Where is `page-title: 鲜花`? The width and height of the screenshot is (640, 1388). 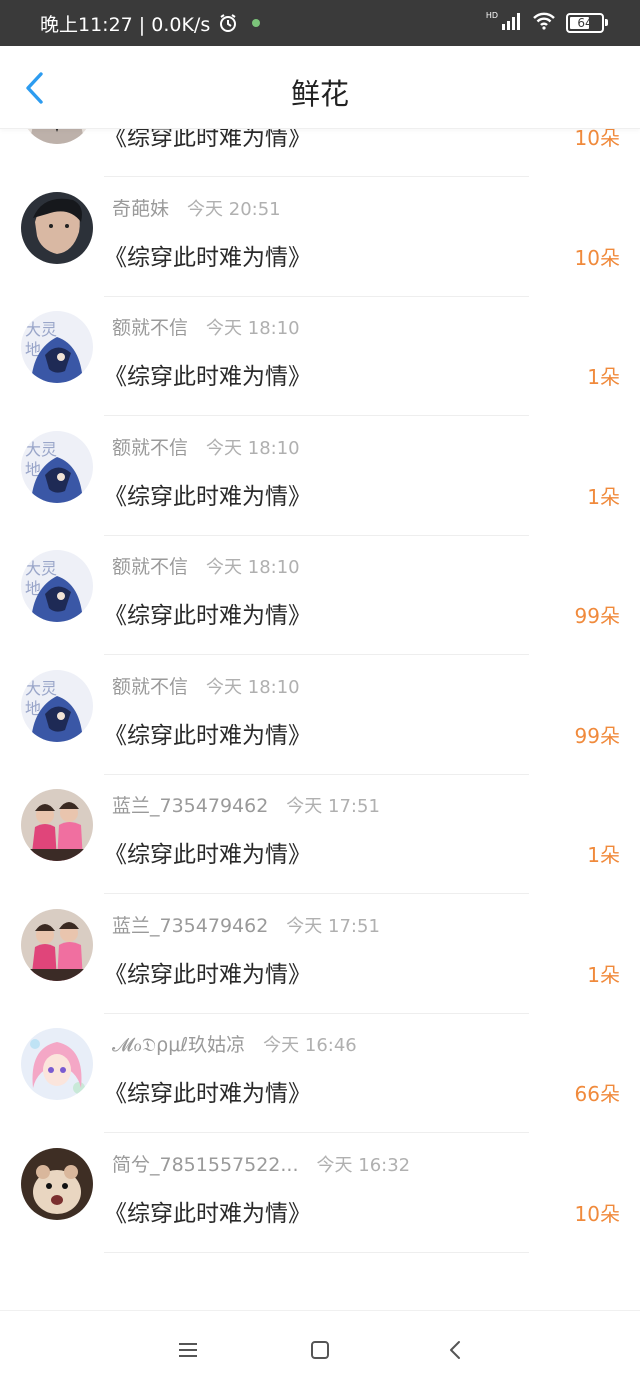 page-title: 鲜花 is located at coordinates (319, 94).